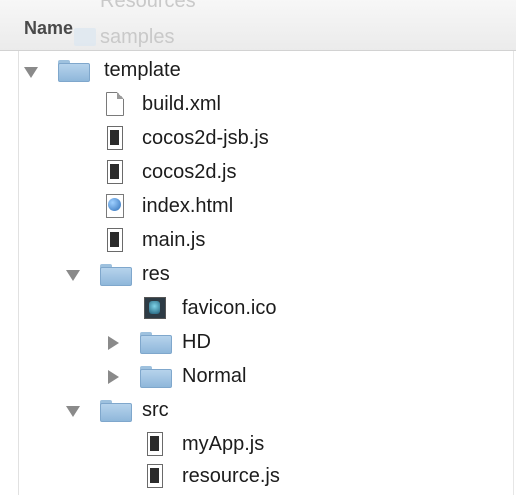  Describe the element at coordinates (258, 411) in the screenshot. I see `tree-row-src: src` at that location.